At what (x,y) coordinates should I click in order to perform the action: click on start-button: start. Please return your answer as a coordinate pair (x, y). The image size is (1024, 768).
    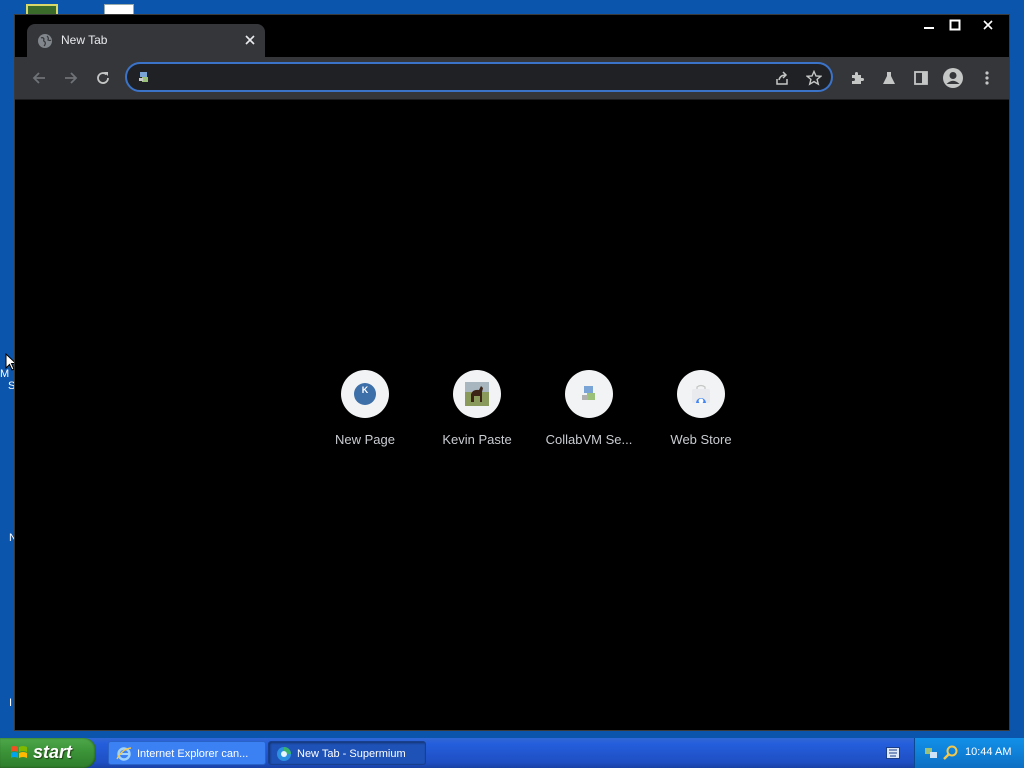
    Looking at the image, I should click on (48, 753).